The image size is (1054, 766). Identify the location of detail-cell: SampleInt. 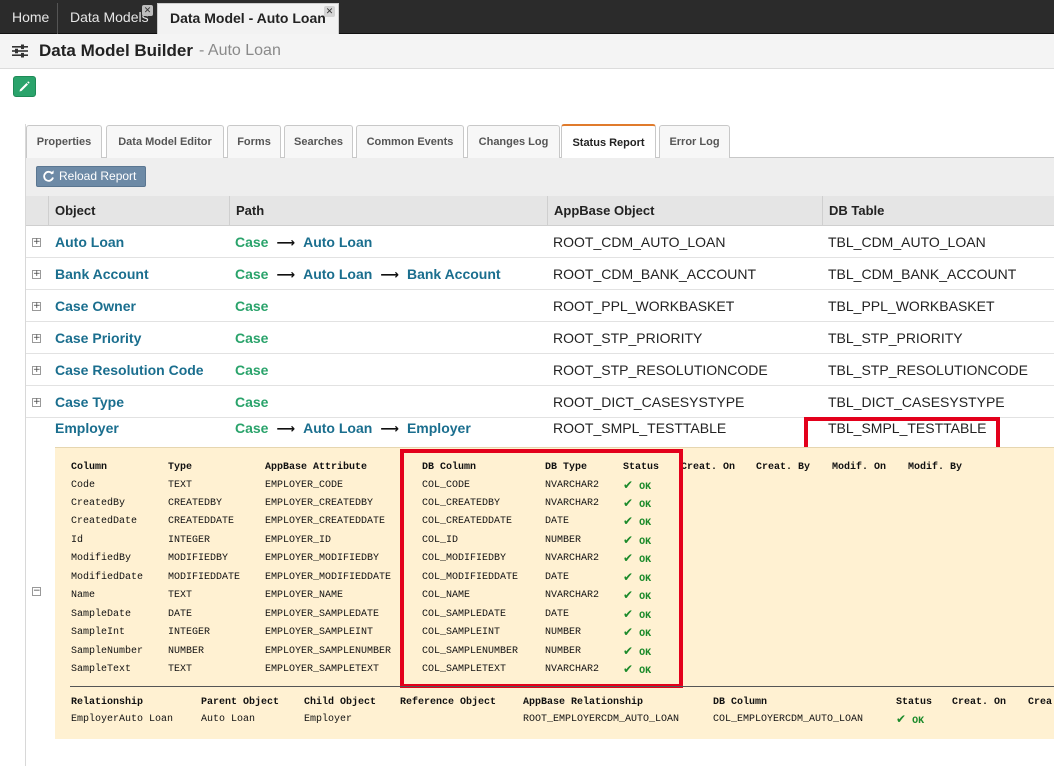
(98, 632).